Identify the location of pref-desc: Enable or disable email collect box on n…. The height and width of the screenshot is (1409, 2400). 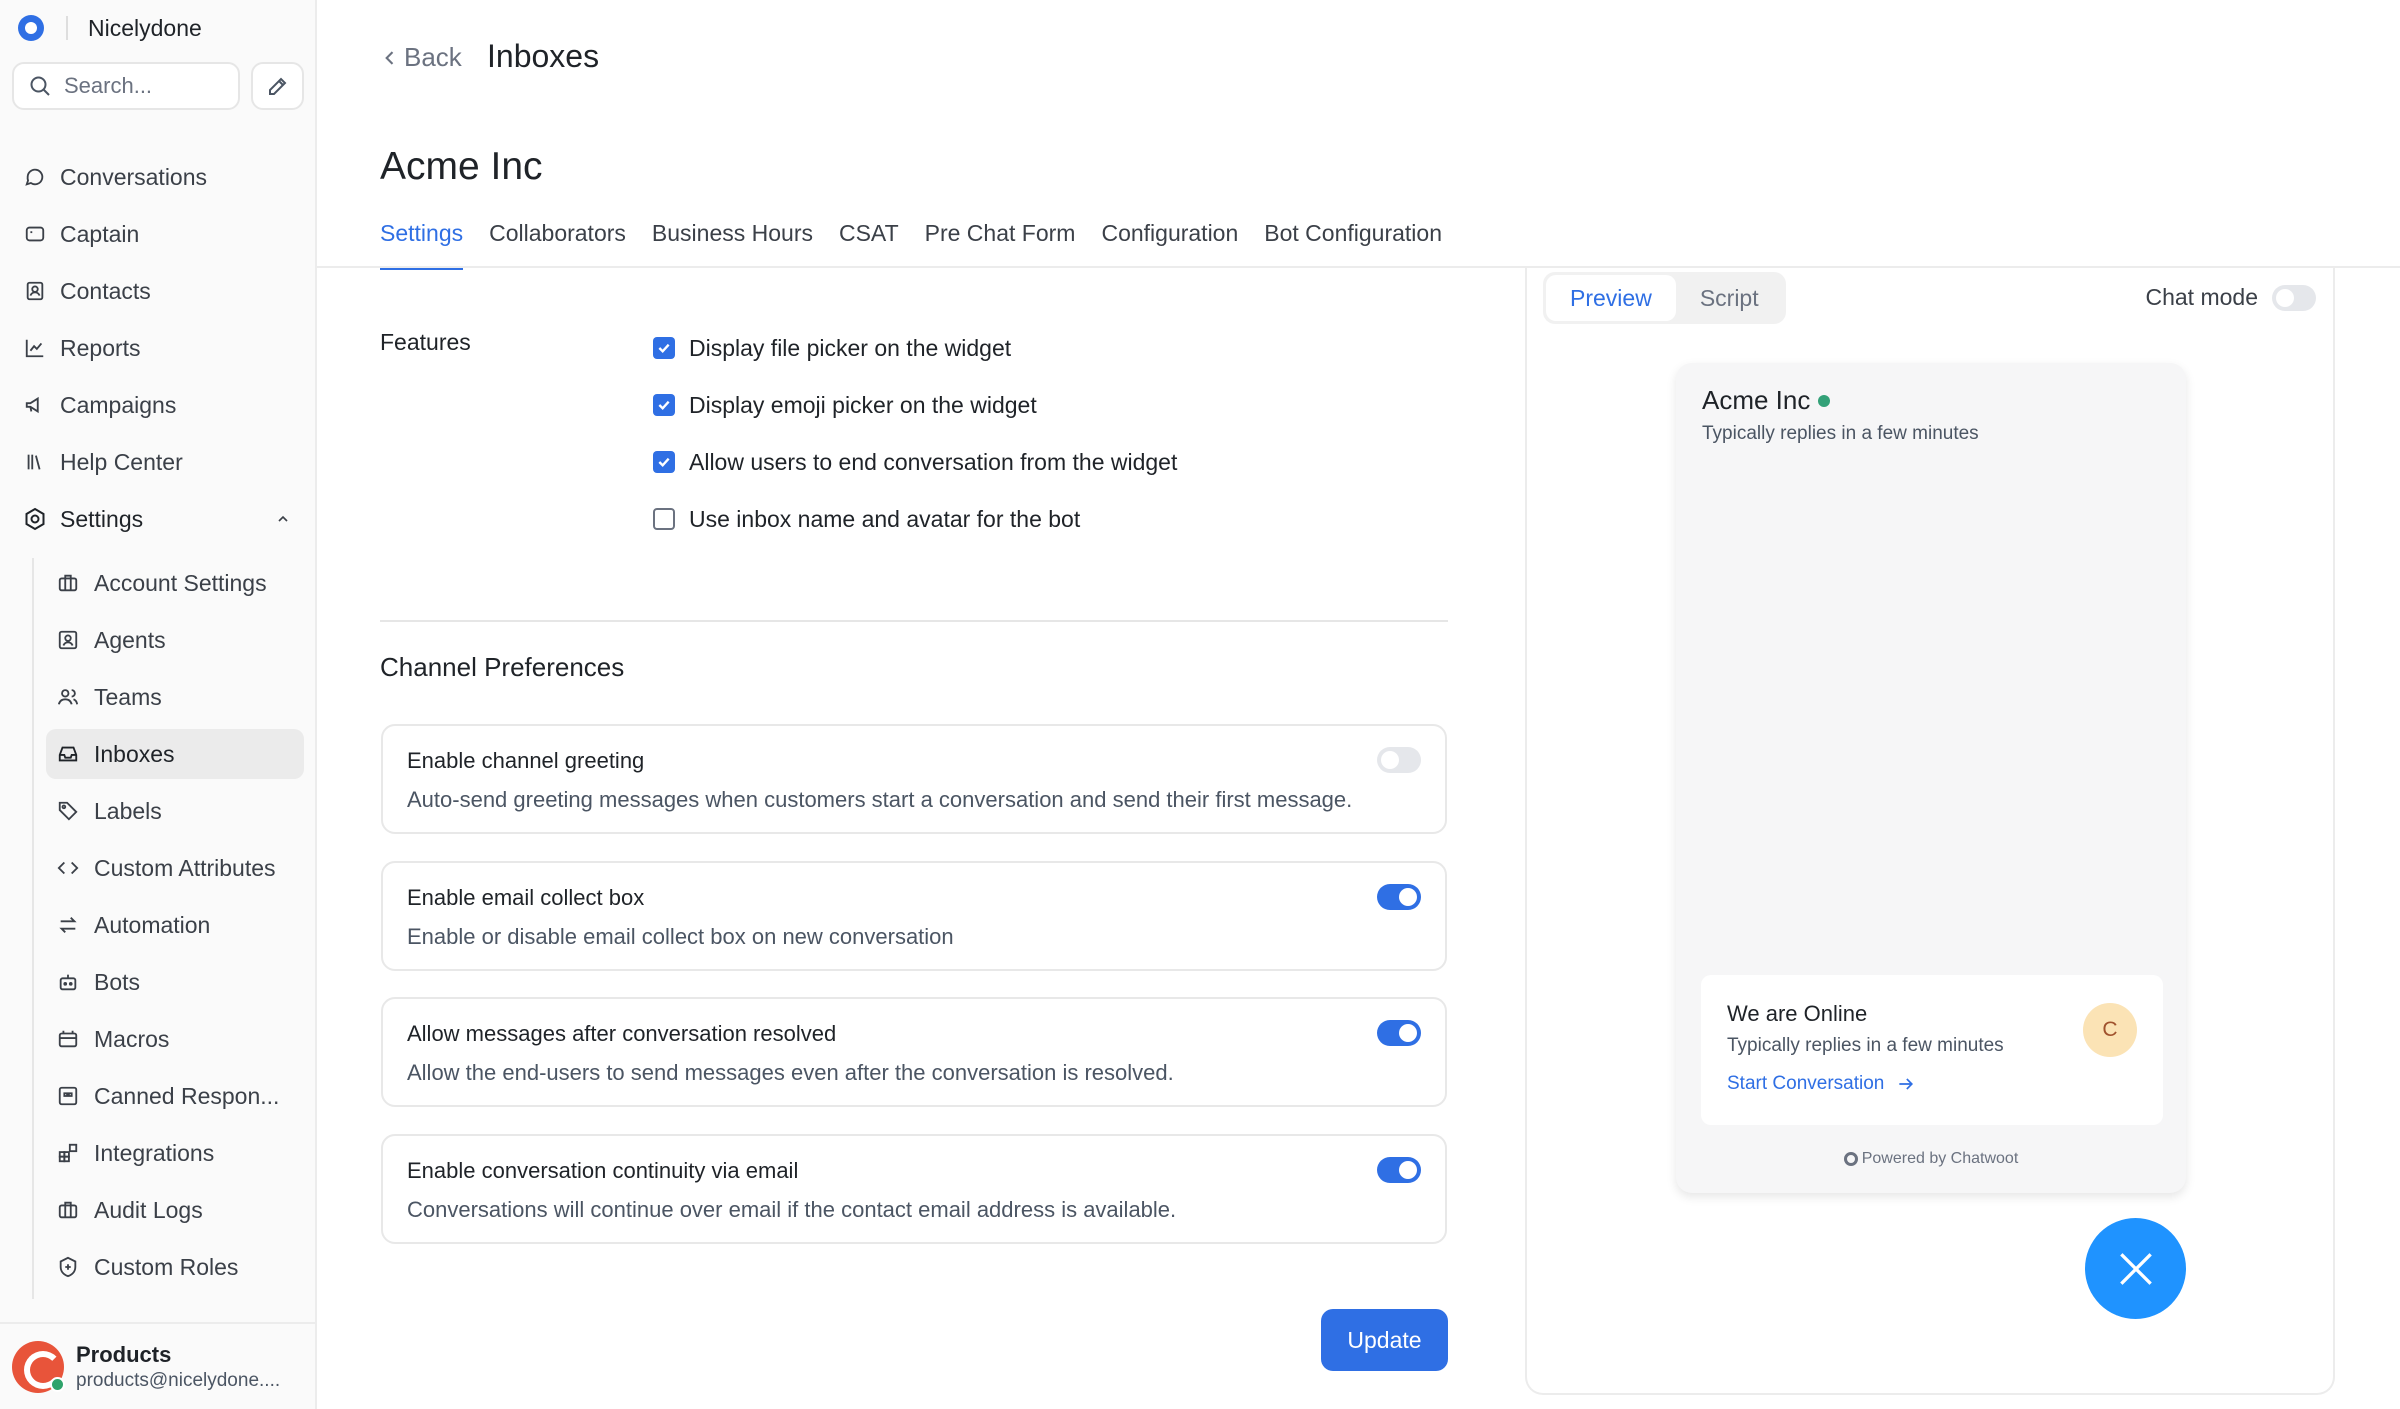
(680, 936).